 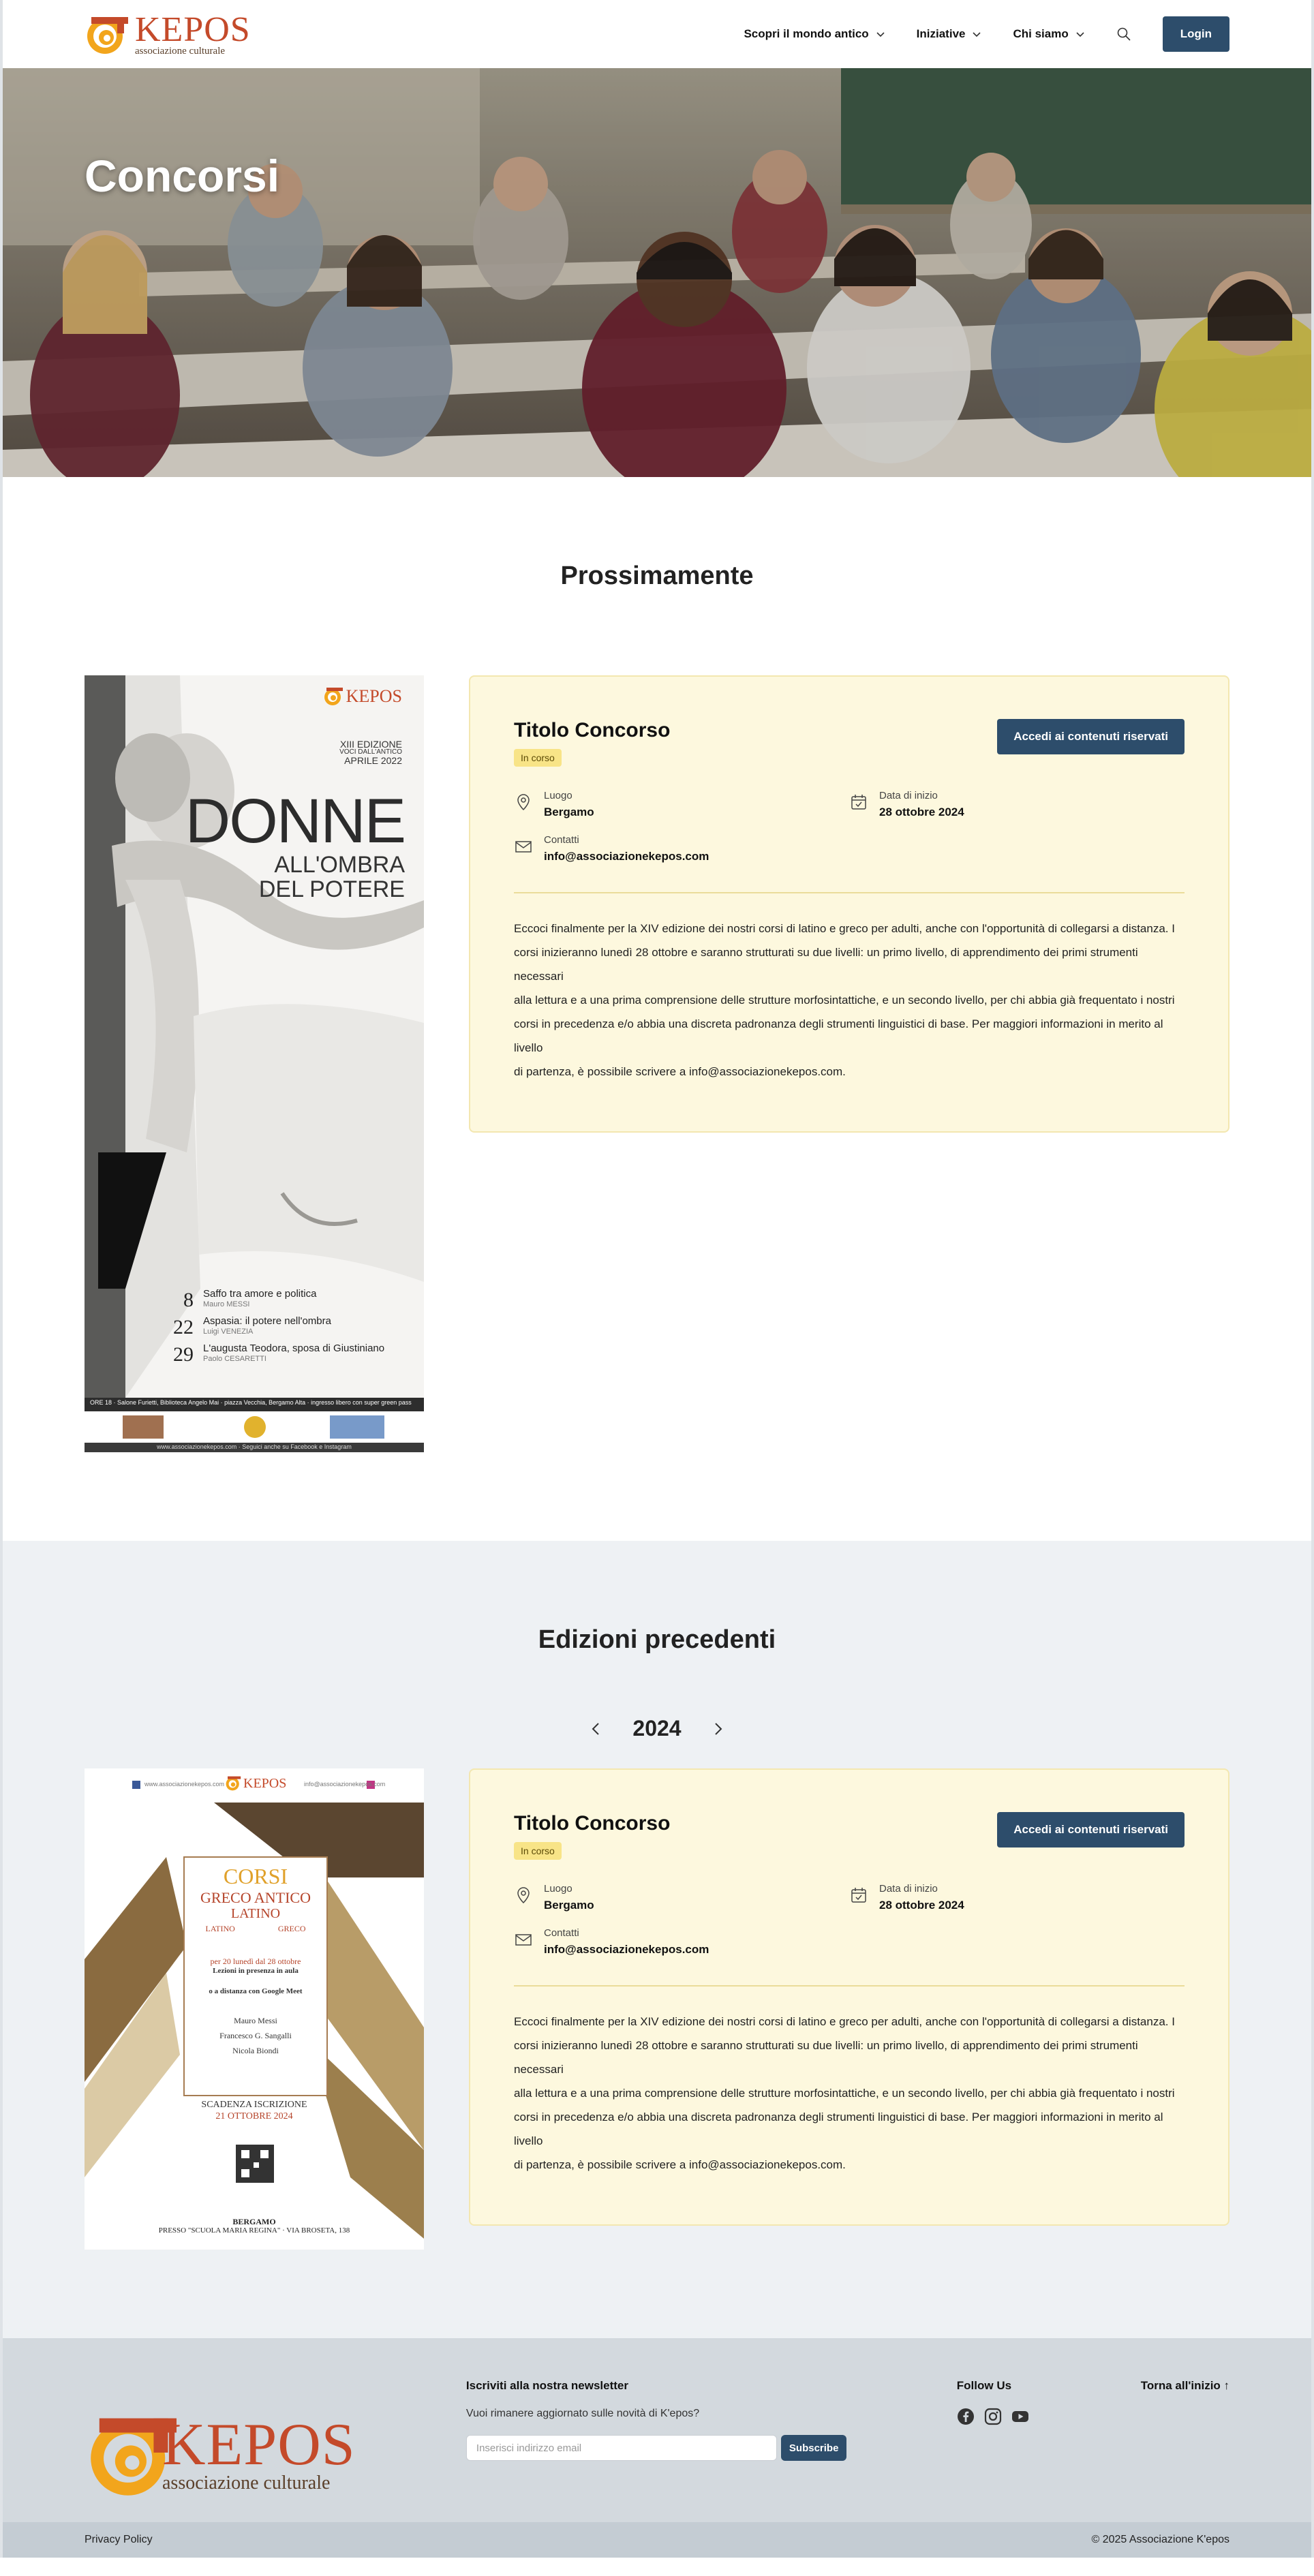 I want to click on privacy-policy-link: Privacy Policy, so click(x=119, y=2540).